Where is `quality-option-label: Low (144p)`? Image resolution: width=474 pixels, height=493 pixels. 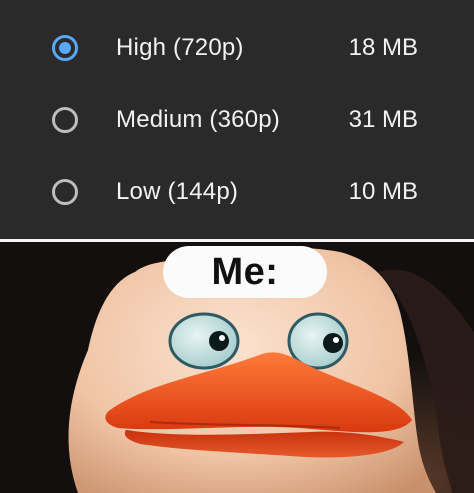
quality-option-label: Low (144p) is located at coordinates (177, 191).